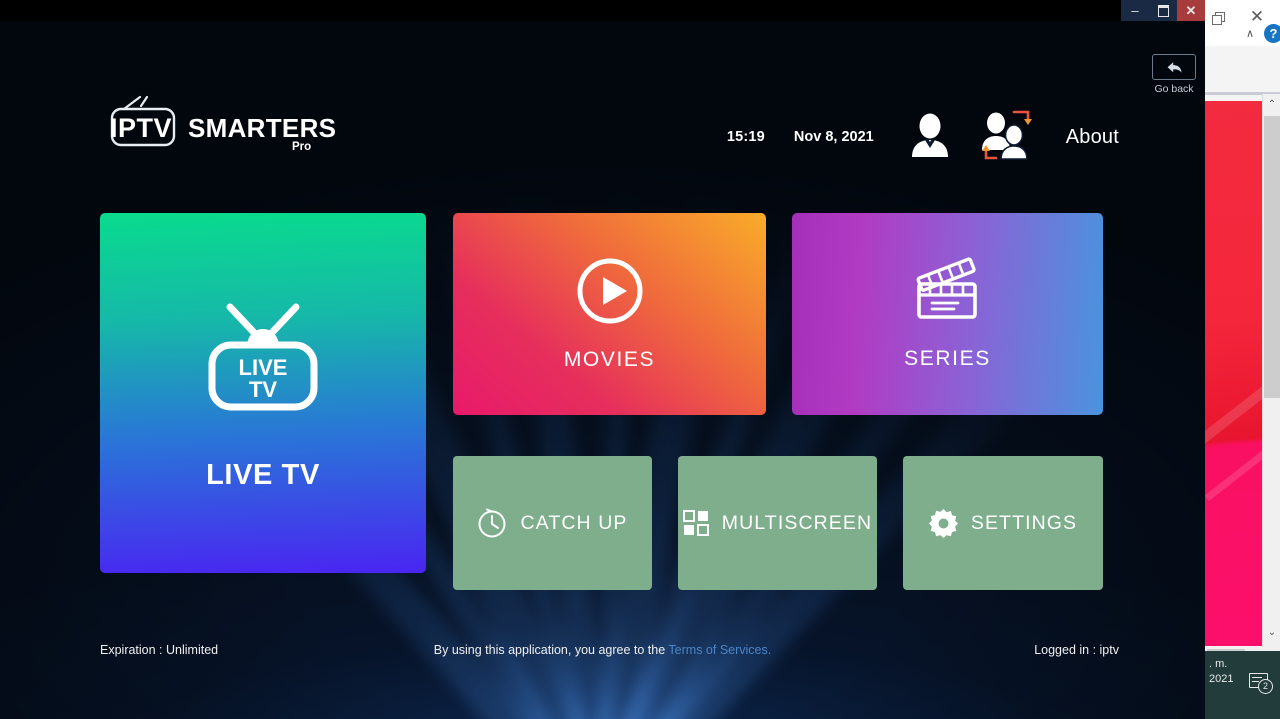 The image size is (1280, 719). What do you see at coordinates (1024, 522) in the screenshot?
I see `settings-label: SETTINGS` at bounding box center [1024, 522].